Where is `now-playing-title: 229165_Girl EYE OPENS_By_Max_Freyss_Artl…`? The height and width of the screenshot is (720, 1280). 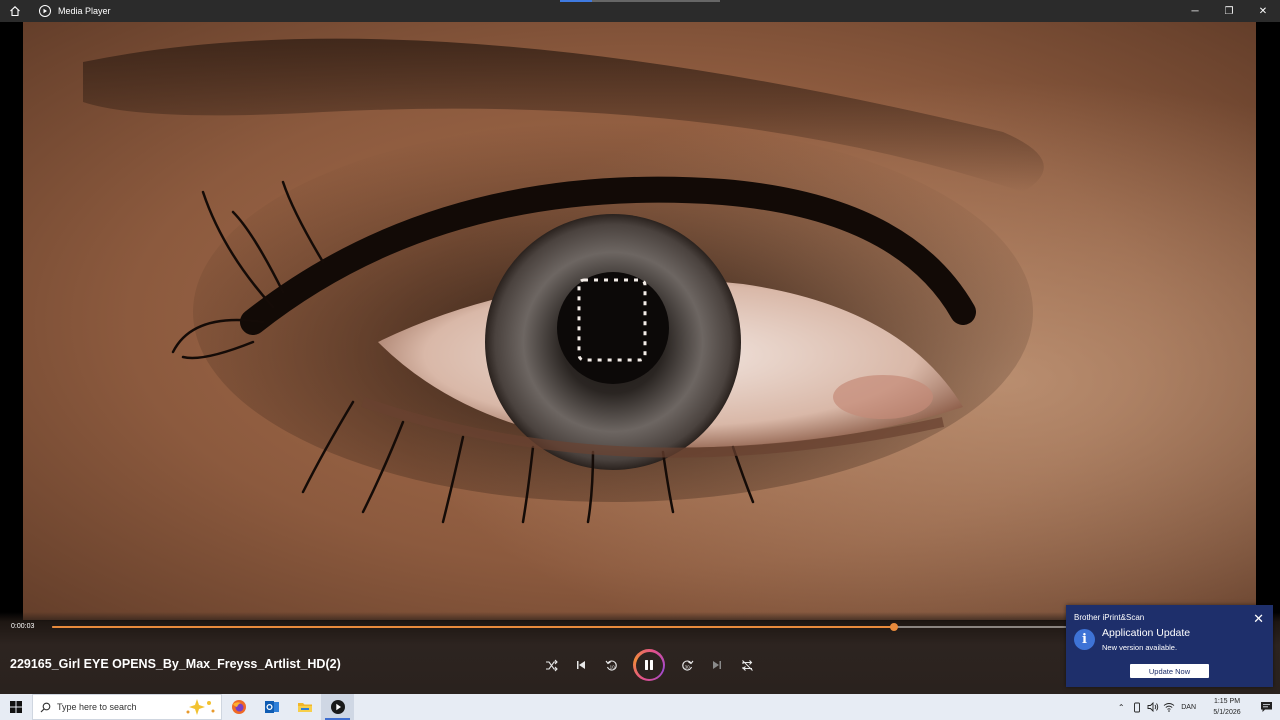 now-playing-title: 229165_Girl EYE OPENS_By_Max_Freyss_Artl… is located at coordinates (175, 664).